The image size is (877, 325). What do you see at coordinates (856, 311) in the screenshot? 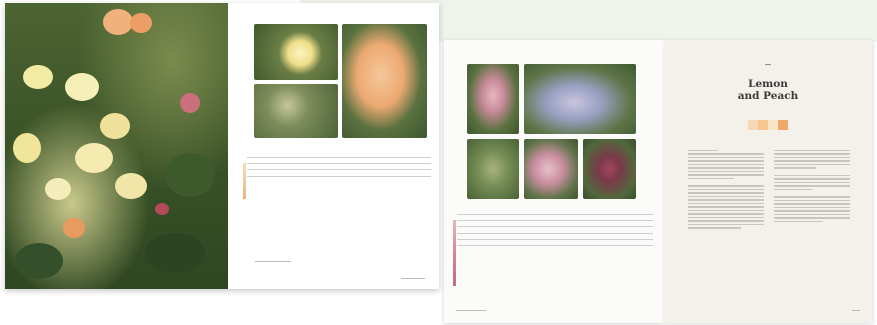
I see `page-number` at bounding box center [856, 311].